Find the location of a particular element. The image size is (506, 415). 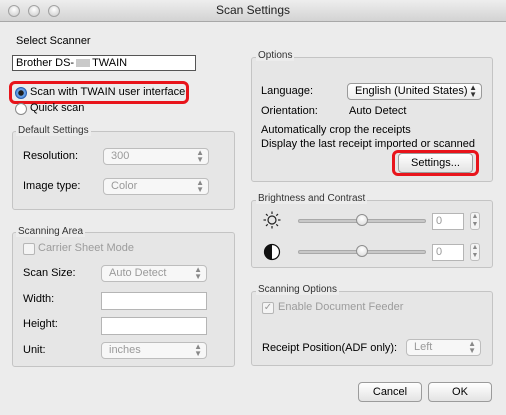

twain-ui-radio is located at coordinates (21, 93).